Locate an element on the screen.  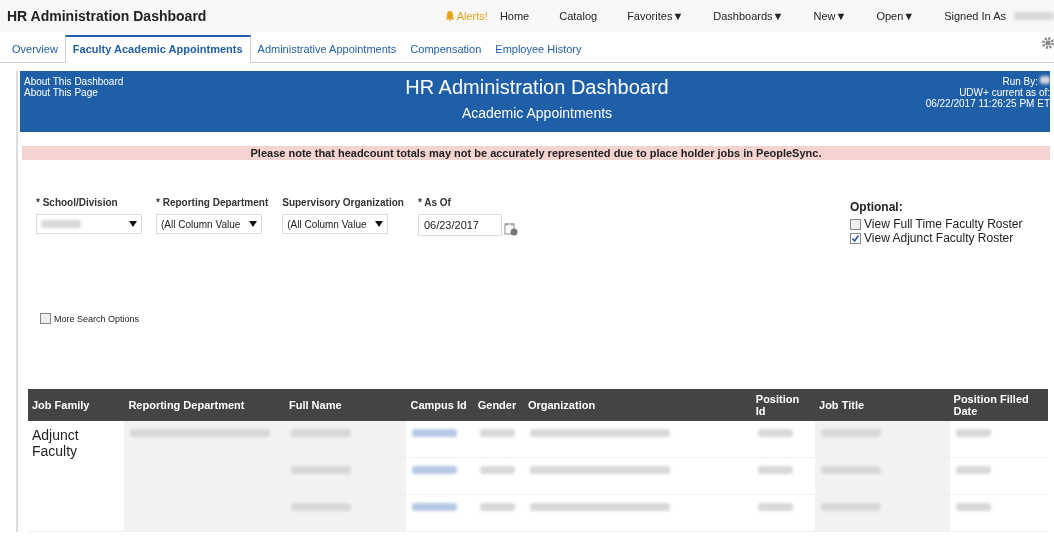
nav-menu-item: Catalog is located at coordinates (578, 16).